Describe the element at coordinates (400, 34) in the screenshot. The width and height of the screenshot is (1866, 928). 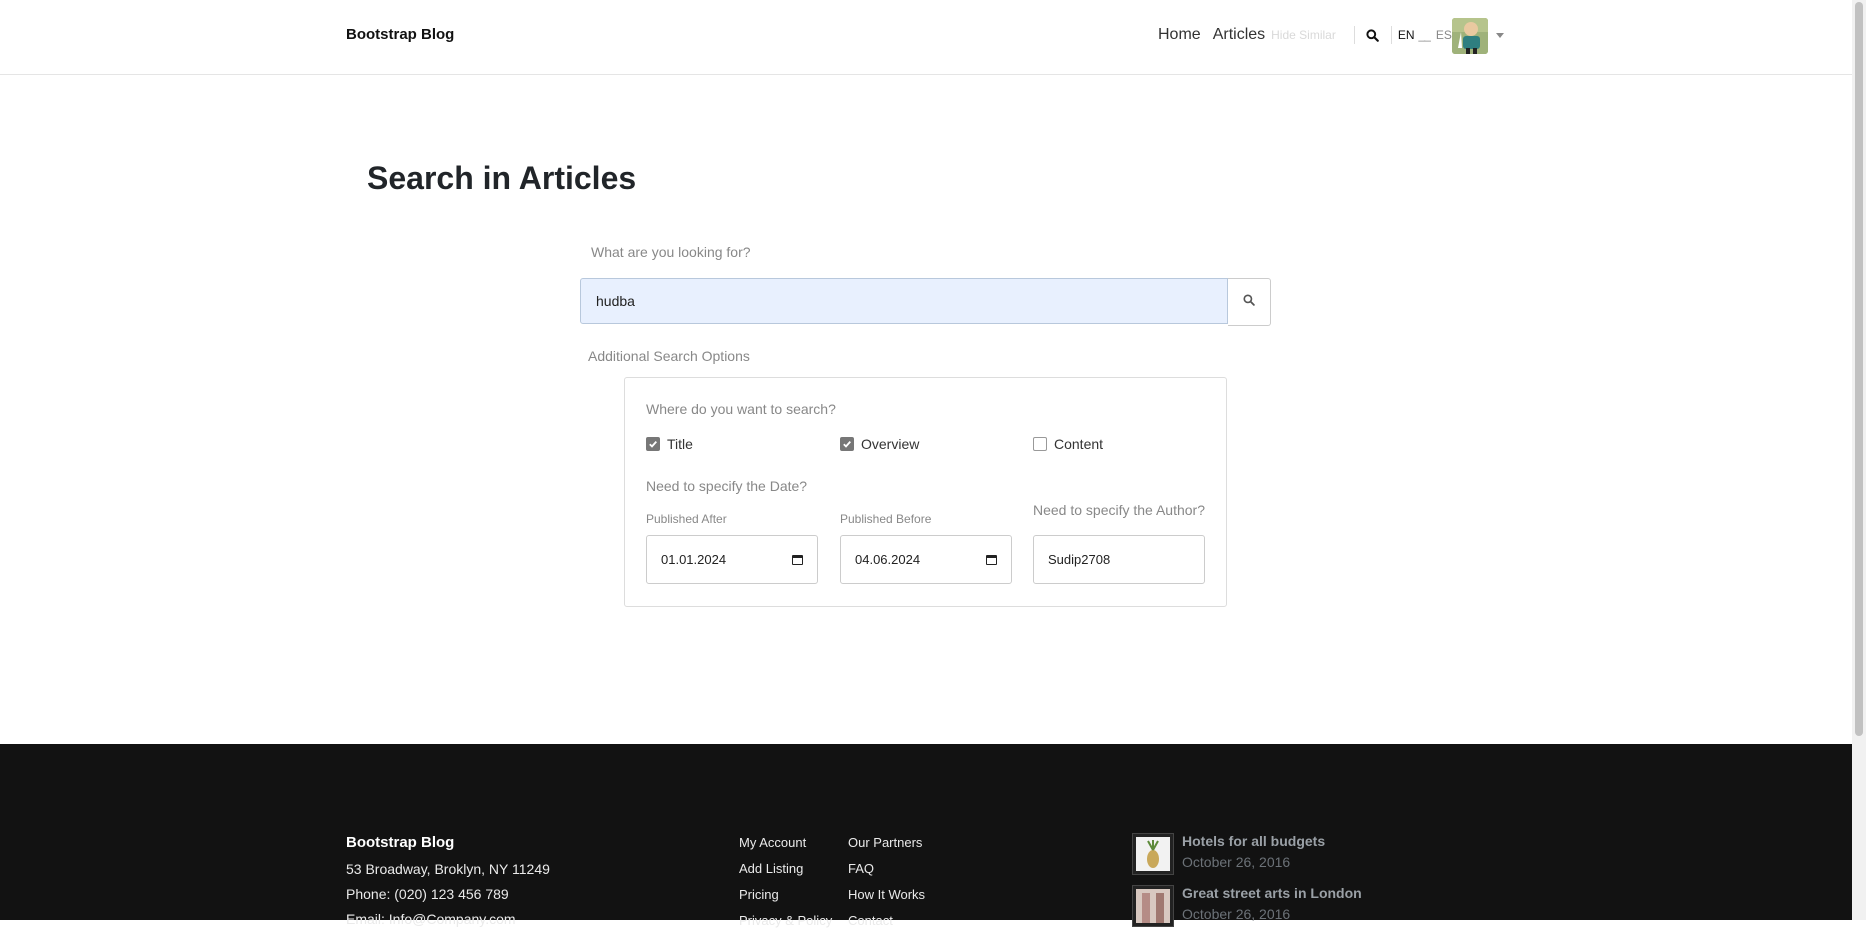
I see `navbar-brand: Bootstrap Blog` at that location.